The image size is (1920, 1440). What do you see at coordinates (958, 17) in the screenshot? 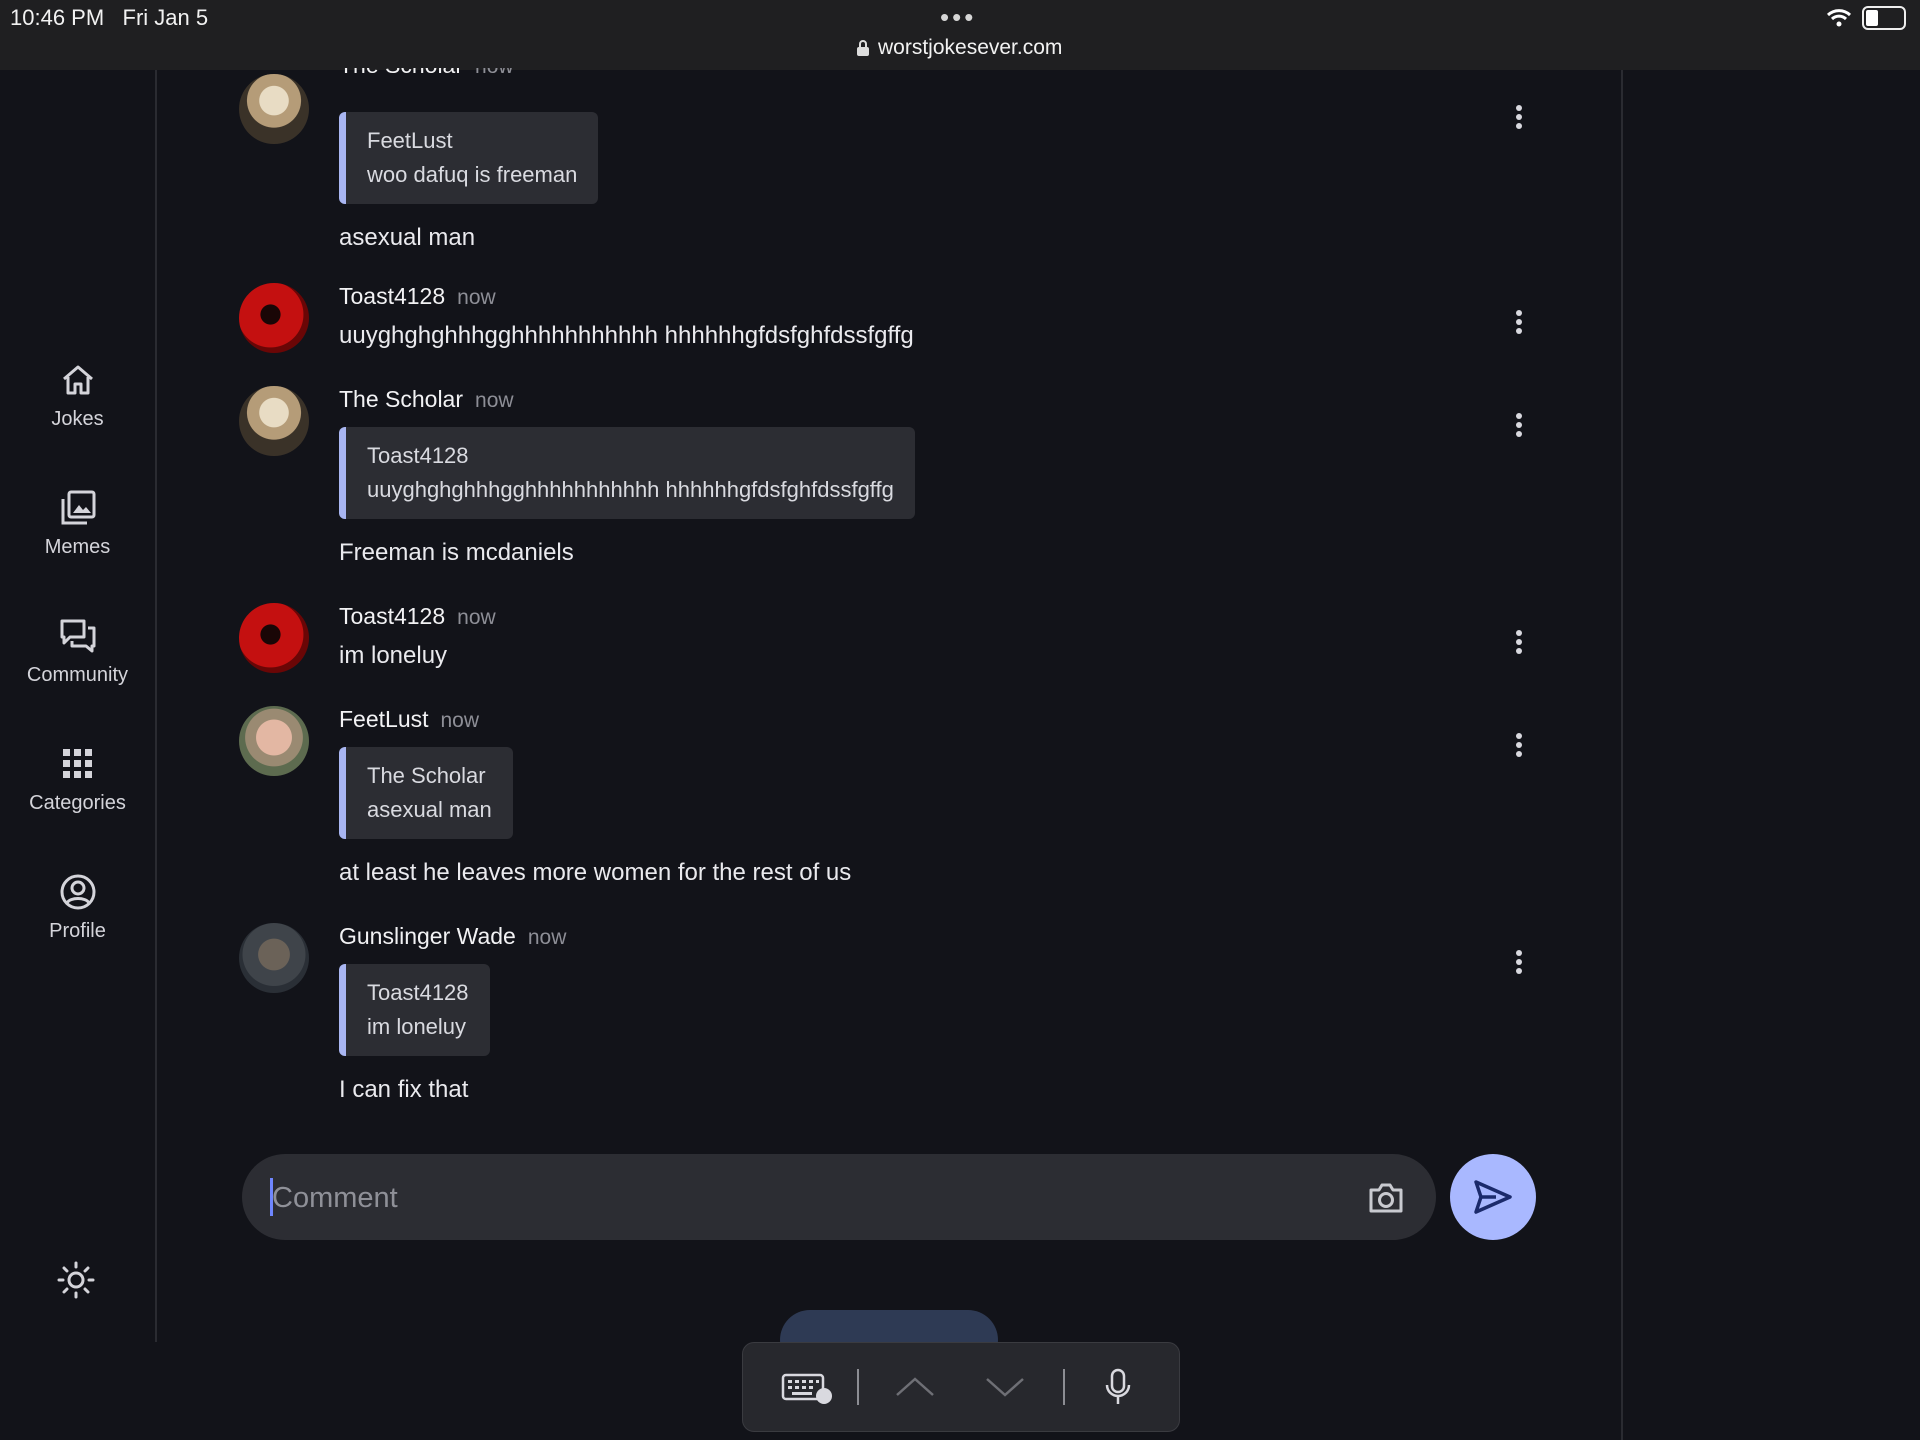
I see `multitasking-dots-icon: •••` at bounding box center [958, 17].